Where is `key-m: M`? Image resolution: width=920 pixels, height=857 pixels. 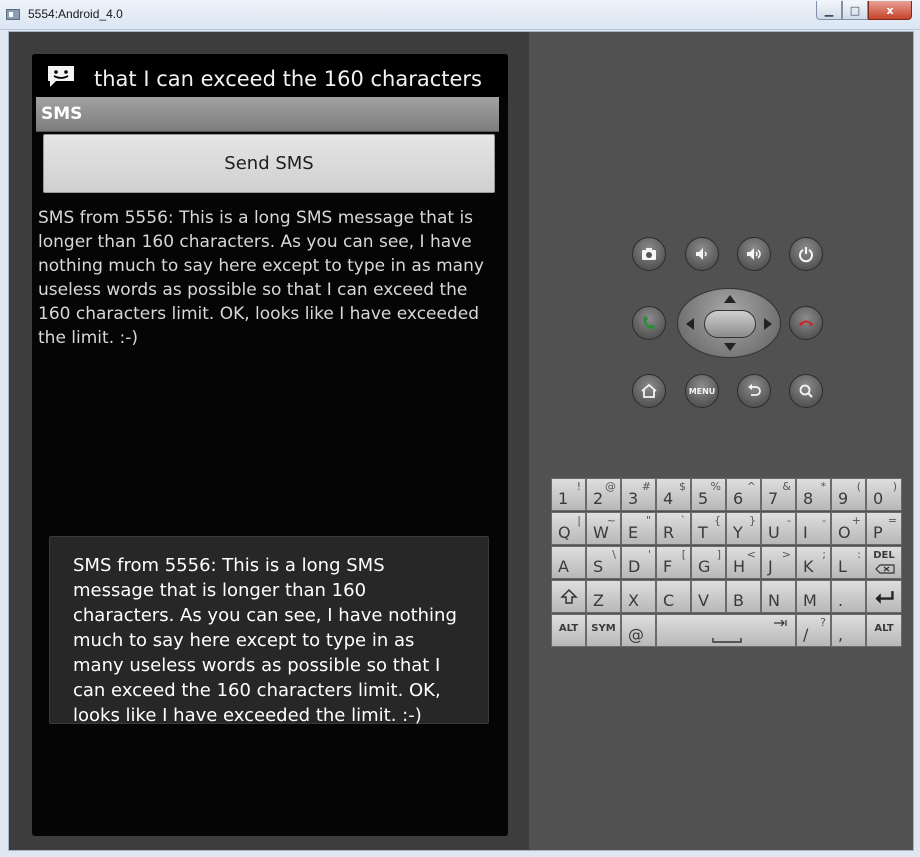 key-m: M is located at coordinates (813, 596).